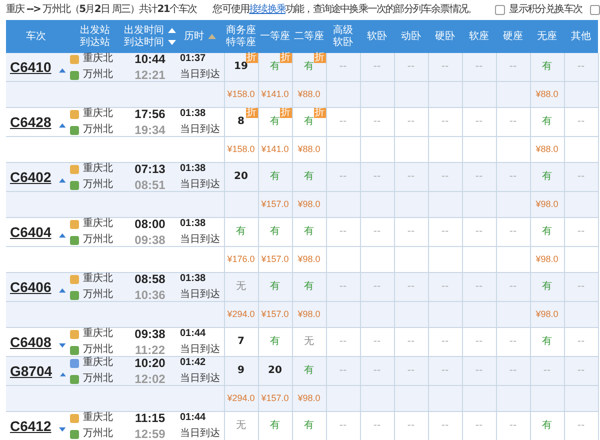 Image resolution: width=600 pixels, height=440 pixels. I want to click on seat-availability: 7, so click(241, 341).